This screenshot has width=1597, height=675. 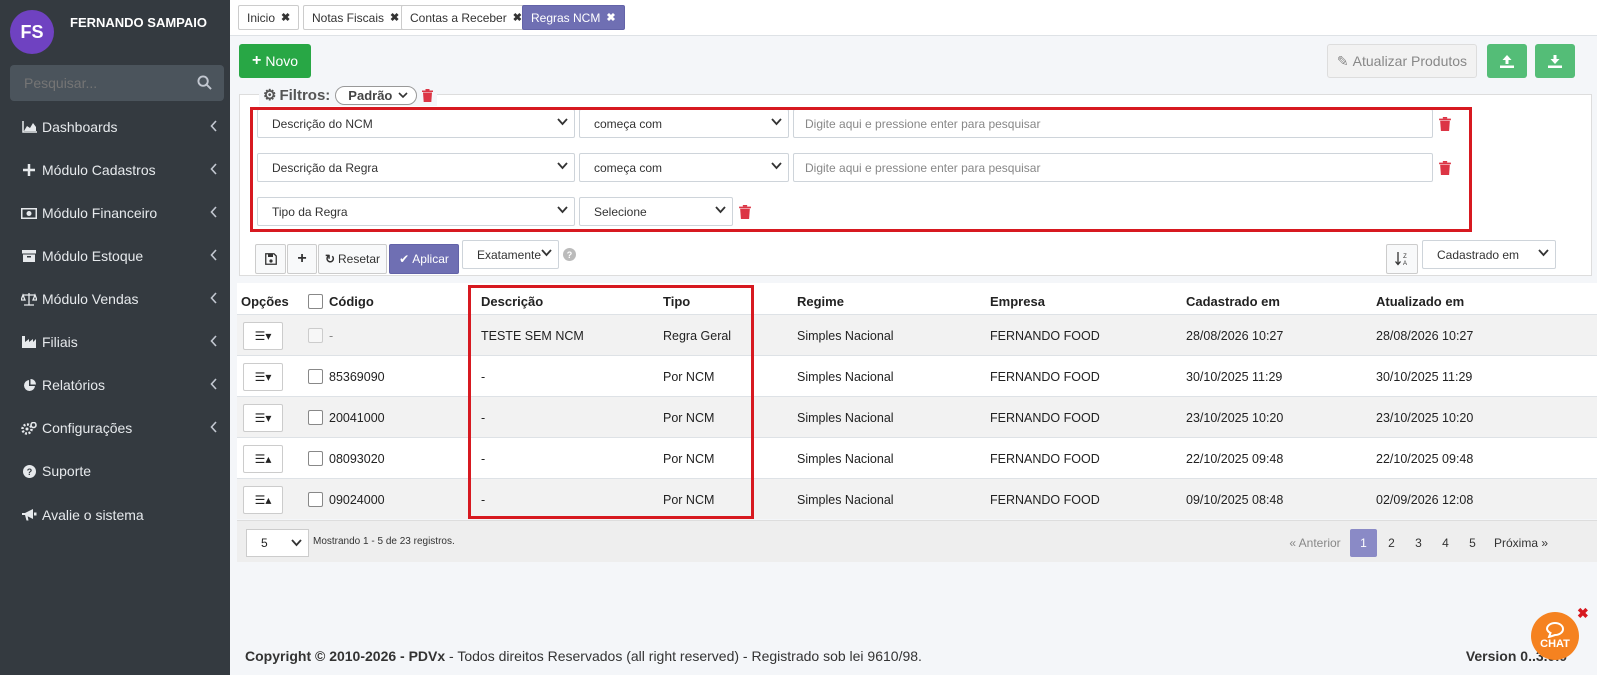 What do you see at coordinates (1583, 613) in the screenshot?
I see `chat-close-icon: ✖` at bounding box center [1583, 613].